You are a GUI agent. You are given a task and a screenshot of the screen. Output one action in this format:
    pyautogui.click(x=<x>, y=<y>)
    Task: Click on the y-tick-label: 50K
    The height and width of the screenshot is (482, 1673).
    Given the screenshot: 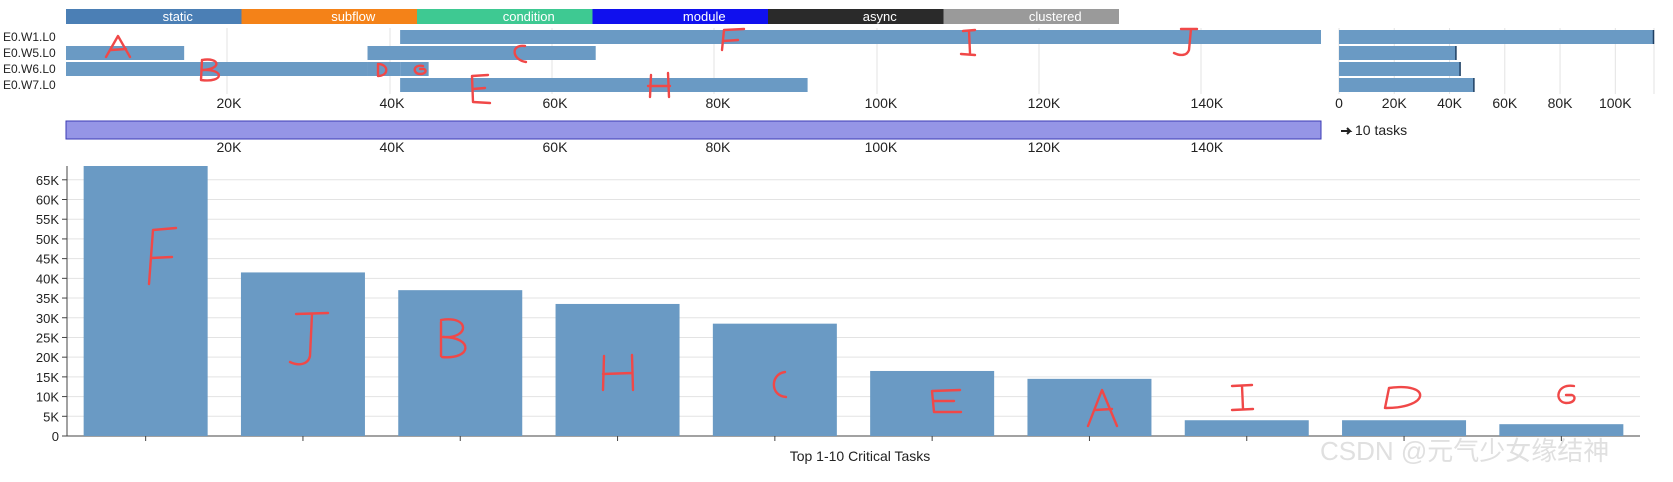 What is the action you would take?
    pyautogui.click(x=47, y=239)
    